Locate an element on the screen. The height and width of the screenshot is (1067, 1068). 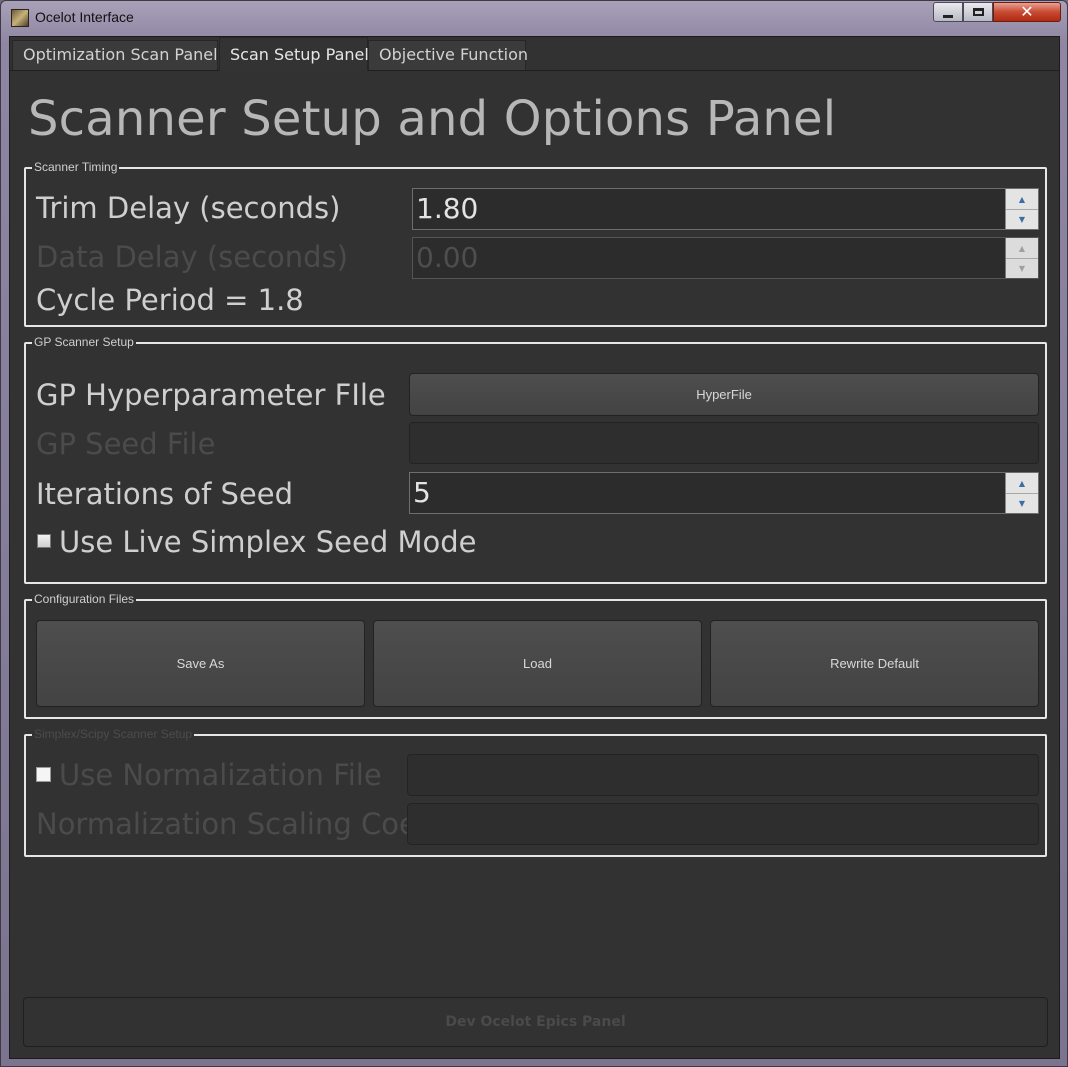
iterations-of-seed-value: 5 is located at coordinates (422, 492).